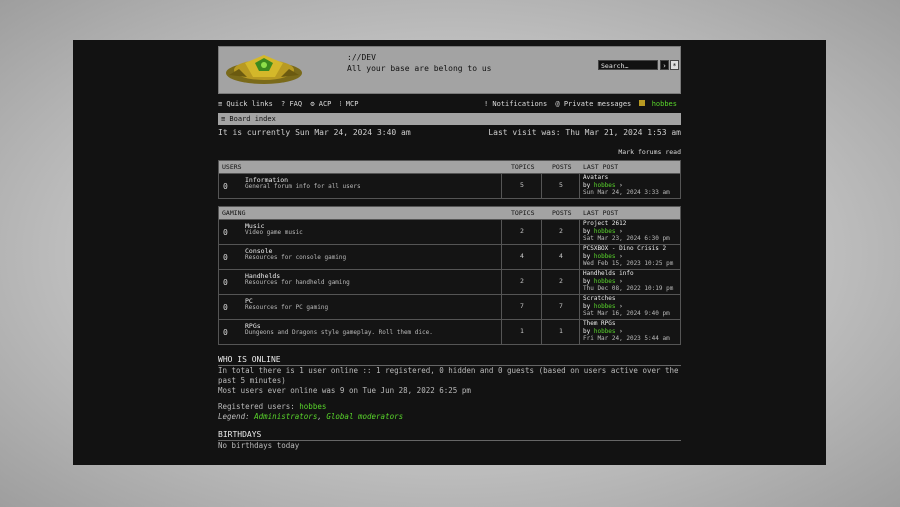  What do you see at coordinates (626, 192) in the screenshot?
I see `last-post-time: Sun Mar 24, 2024 3:33 am` at bounding box center [626, 192].